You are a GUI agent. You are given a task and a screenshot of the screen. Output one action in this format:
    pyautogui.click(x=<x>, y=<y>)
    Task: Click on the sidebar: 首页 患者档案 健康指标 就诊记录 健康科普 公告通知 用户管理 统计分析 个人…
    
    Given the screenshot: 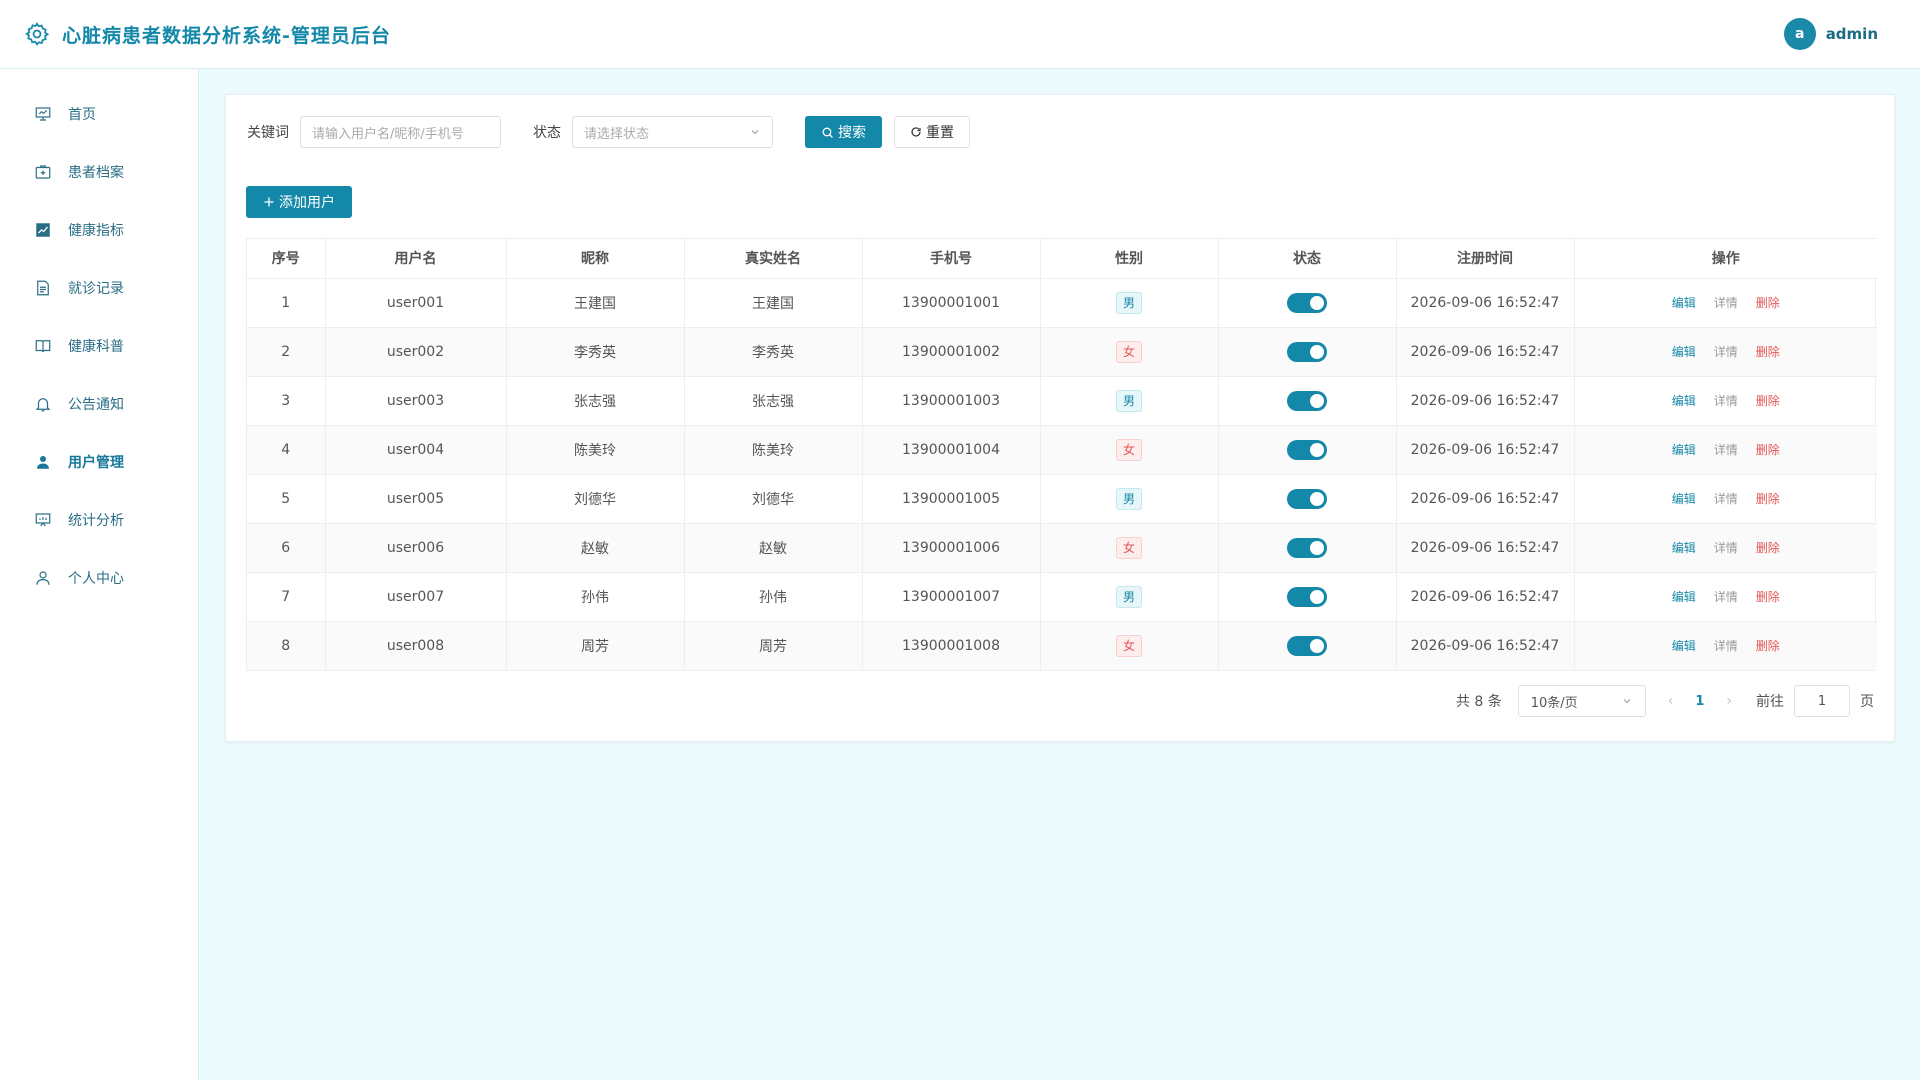 What is the action you would take?
    pyautogui.click(x=99, y=574)
    